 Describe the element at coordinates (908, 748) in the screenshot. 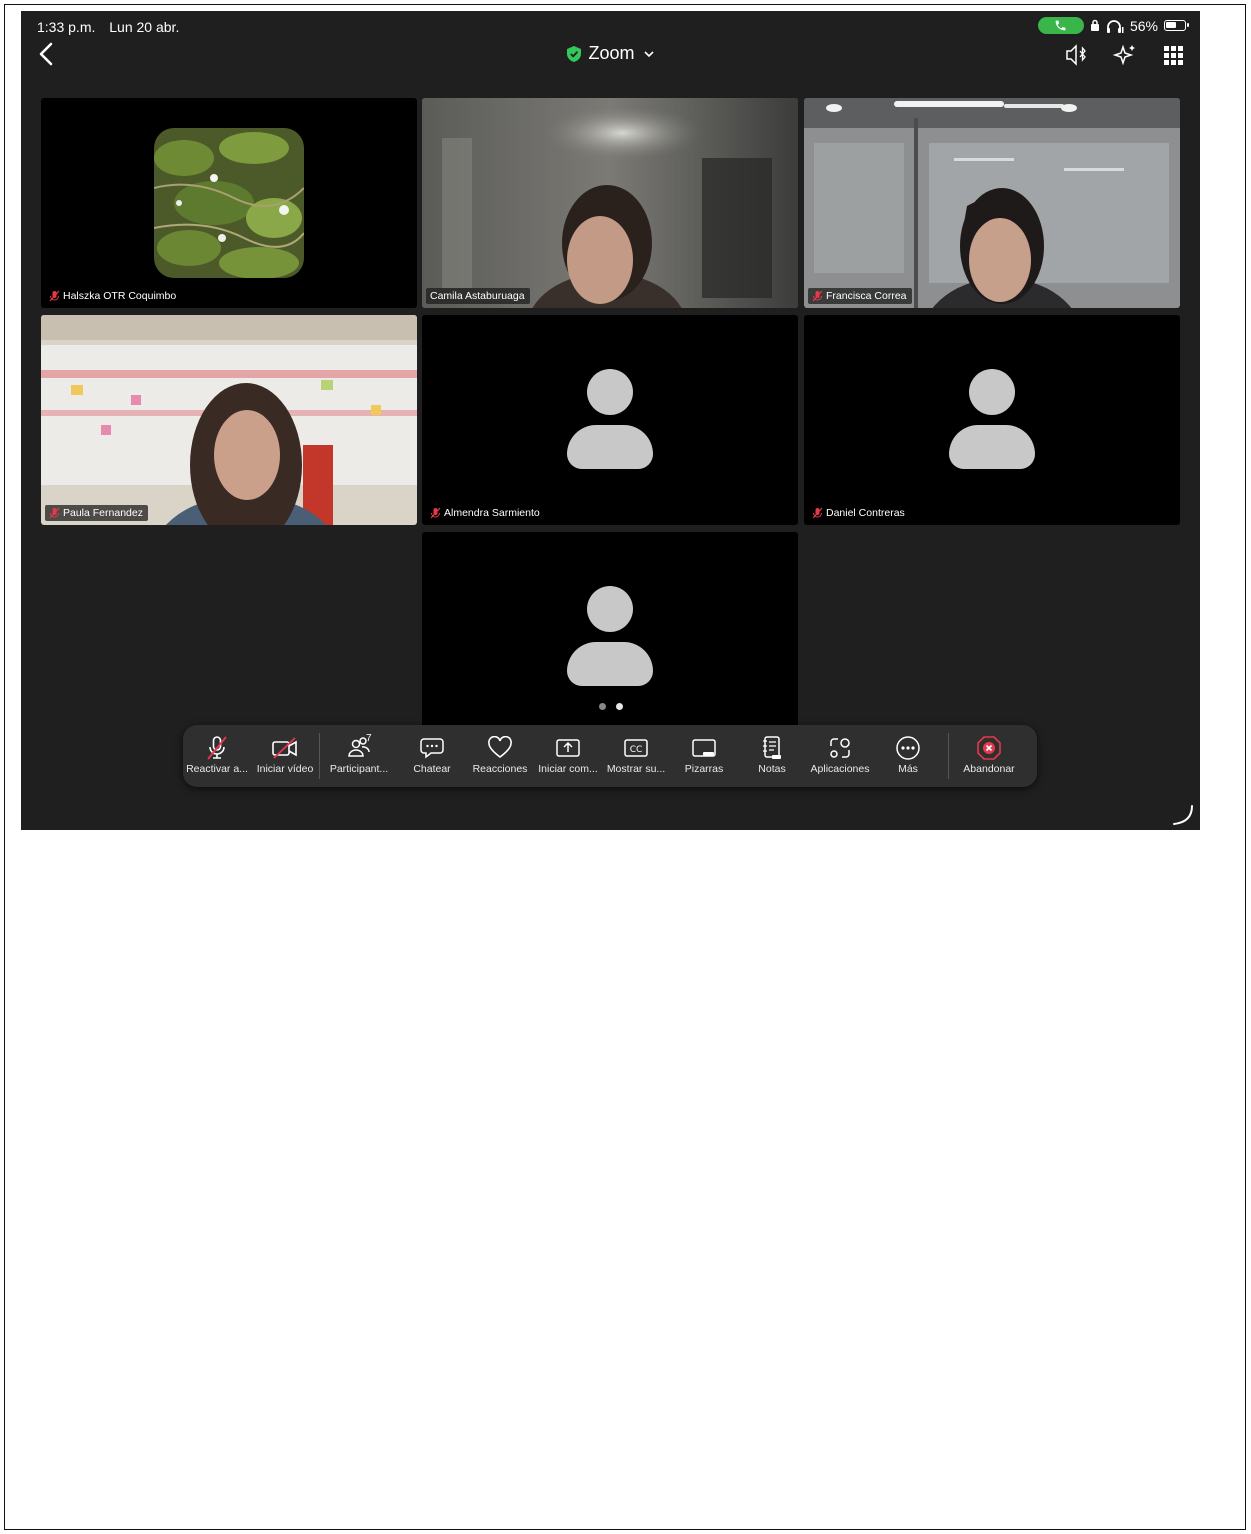

I see `more-dots-icon` at that location.